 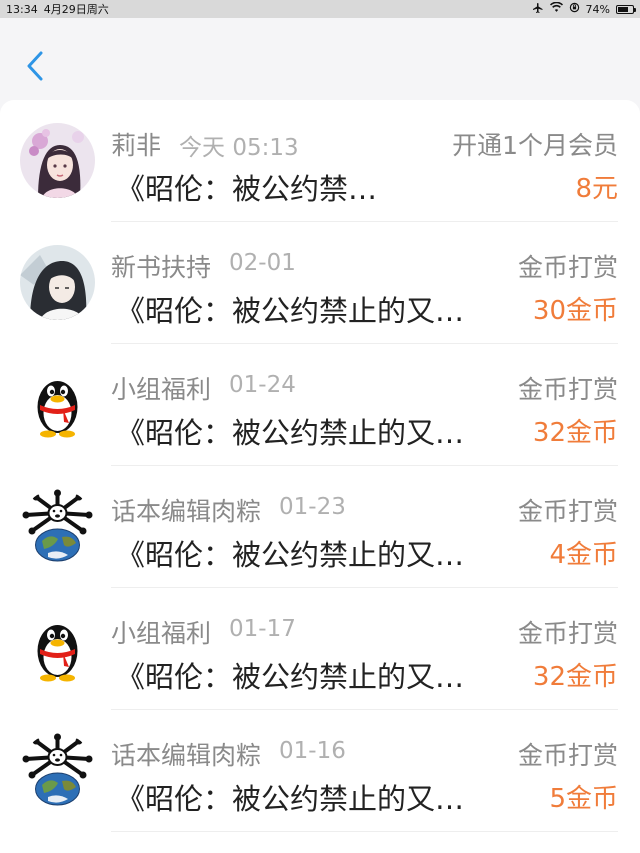 I want to click on battery-icon, so click(x=626, y=9).